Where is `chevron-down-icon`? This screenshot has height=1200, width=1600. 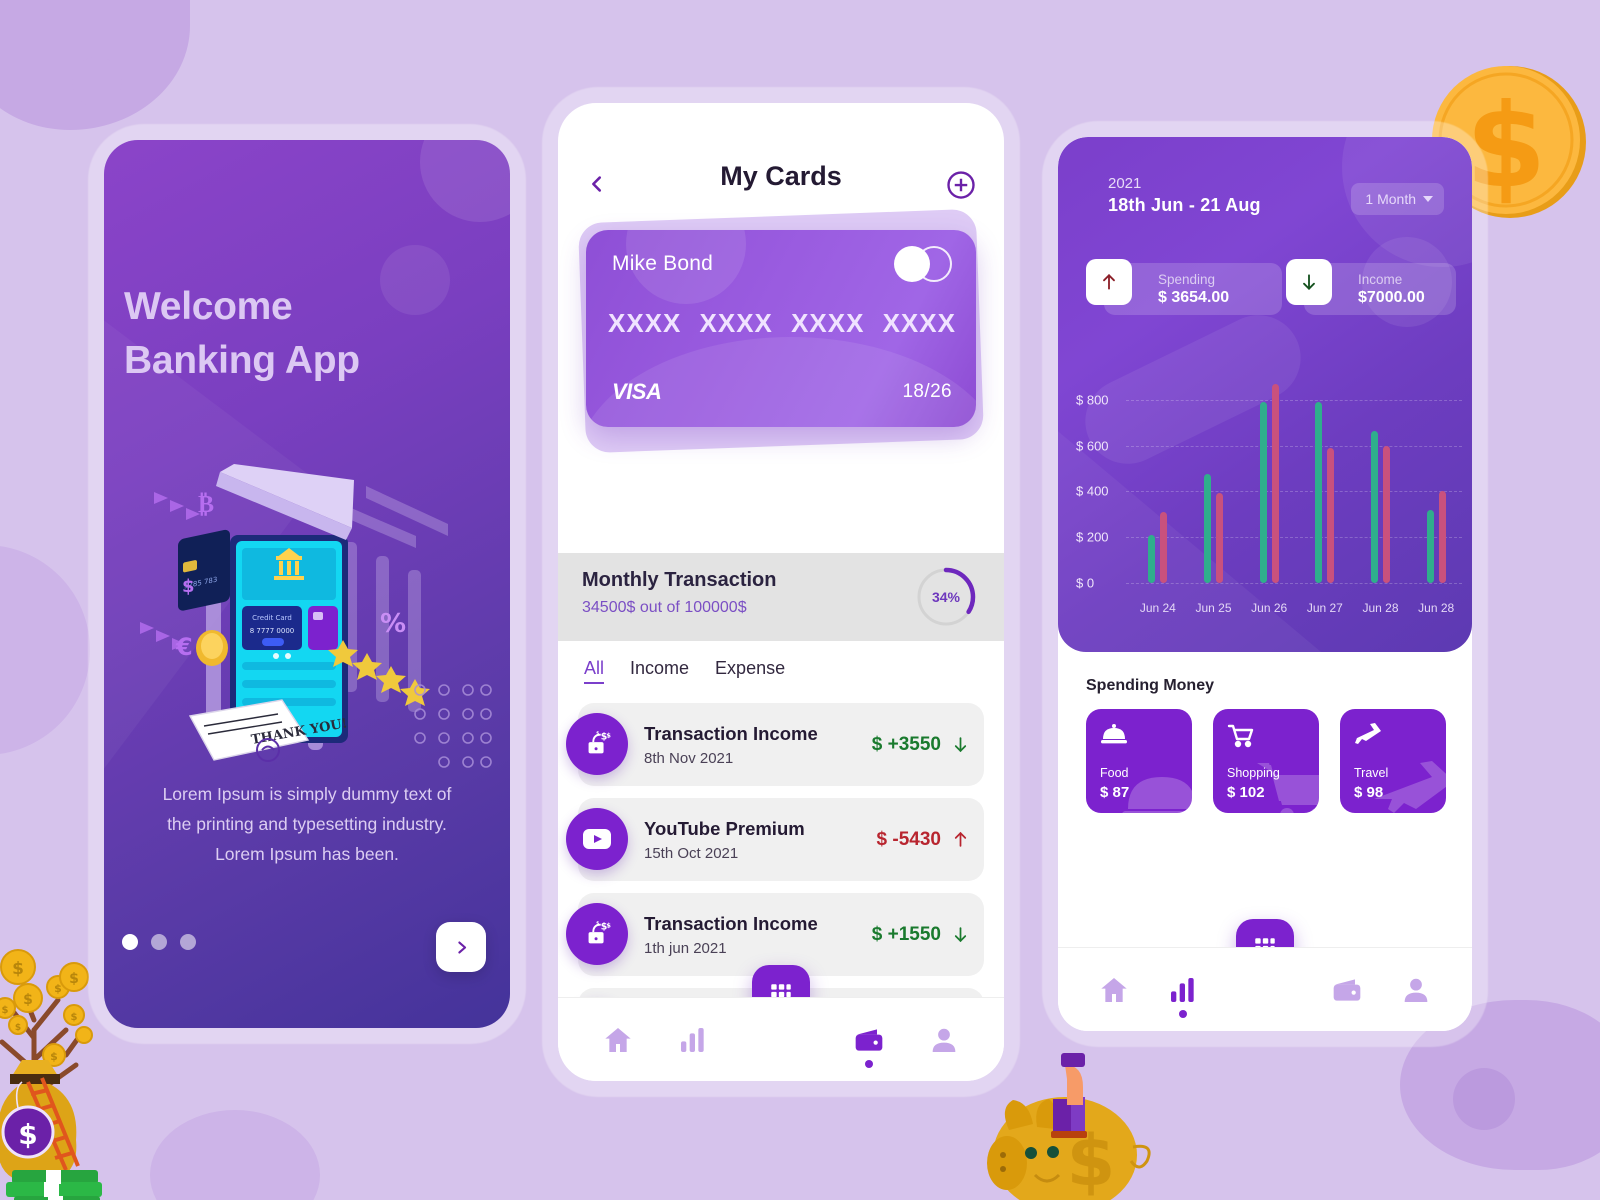
chevron-down-icon is located at coordinates (1428, 199).